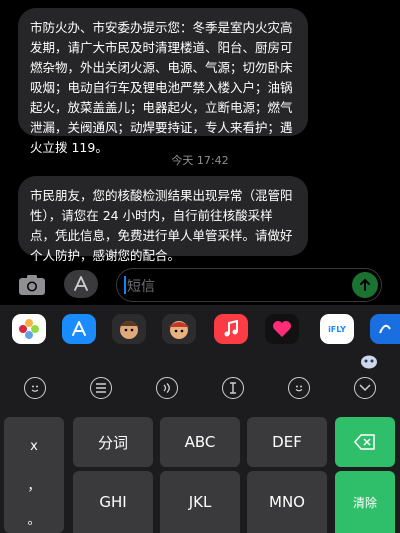 This screenshot has height=533, width=400. Describe the element at coordinates (249, 285) in the screenshot. I see `message-input: 短信` at that location.